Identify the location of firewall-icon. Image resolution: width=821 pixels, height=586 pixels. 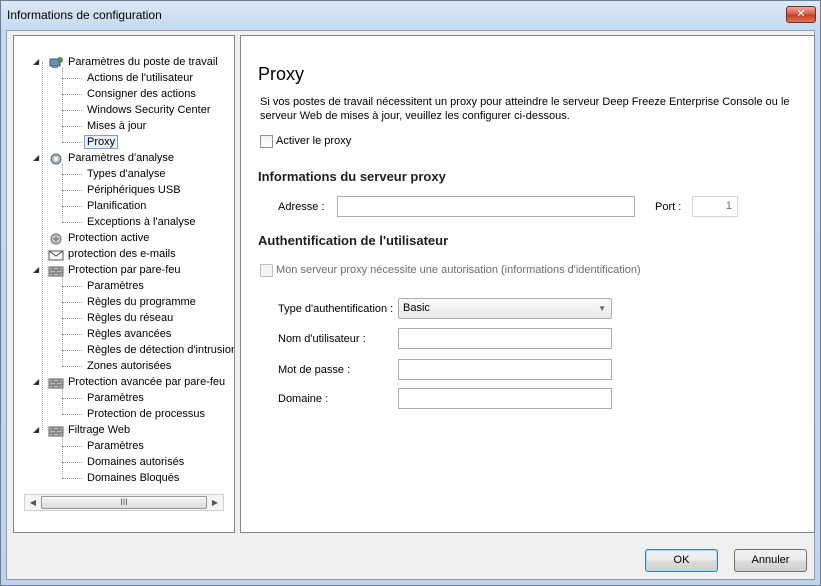
(56, 270).